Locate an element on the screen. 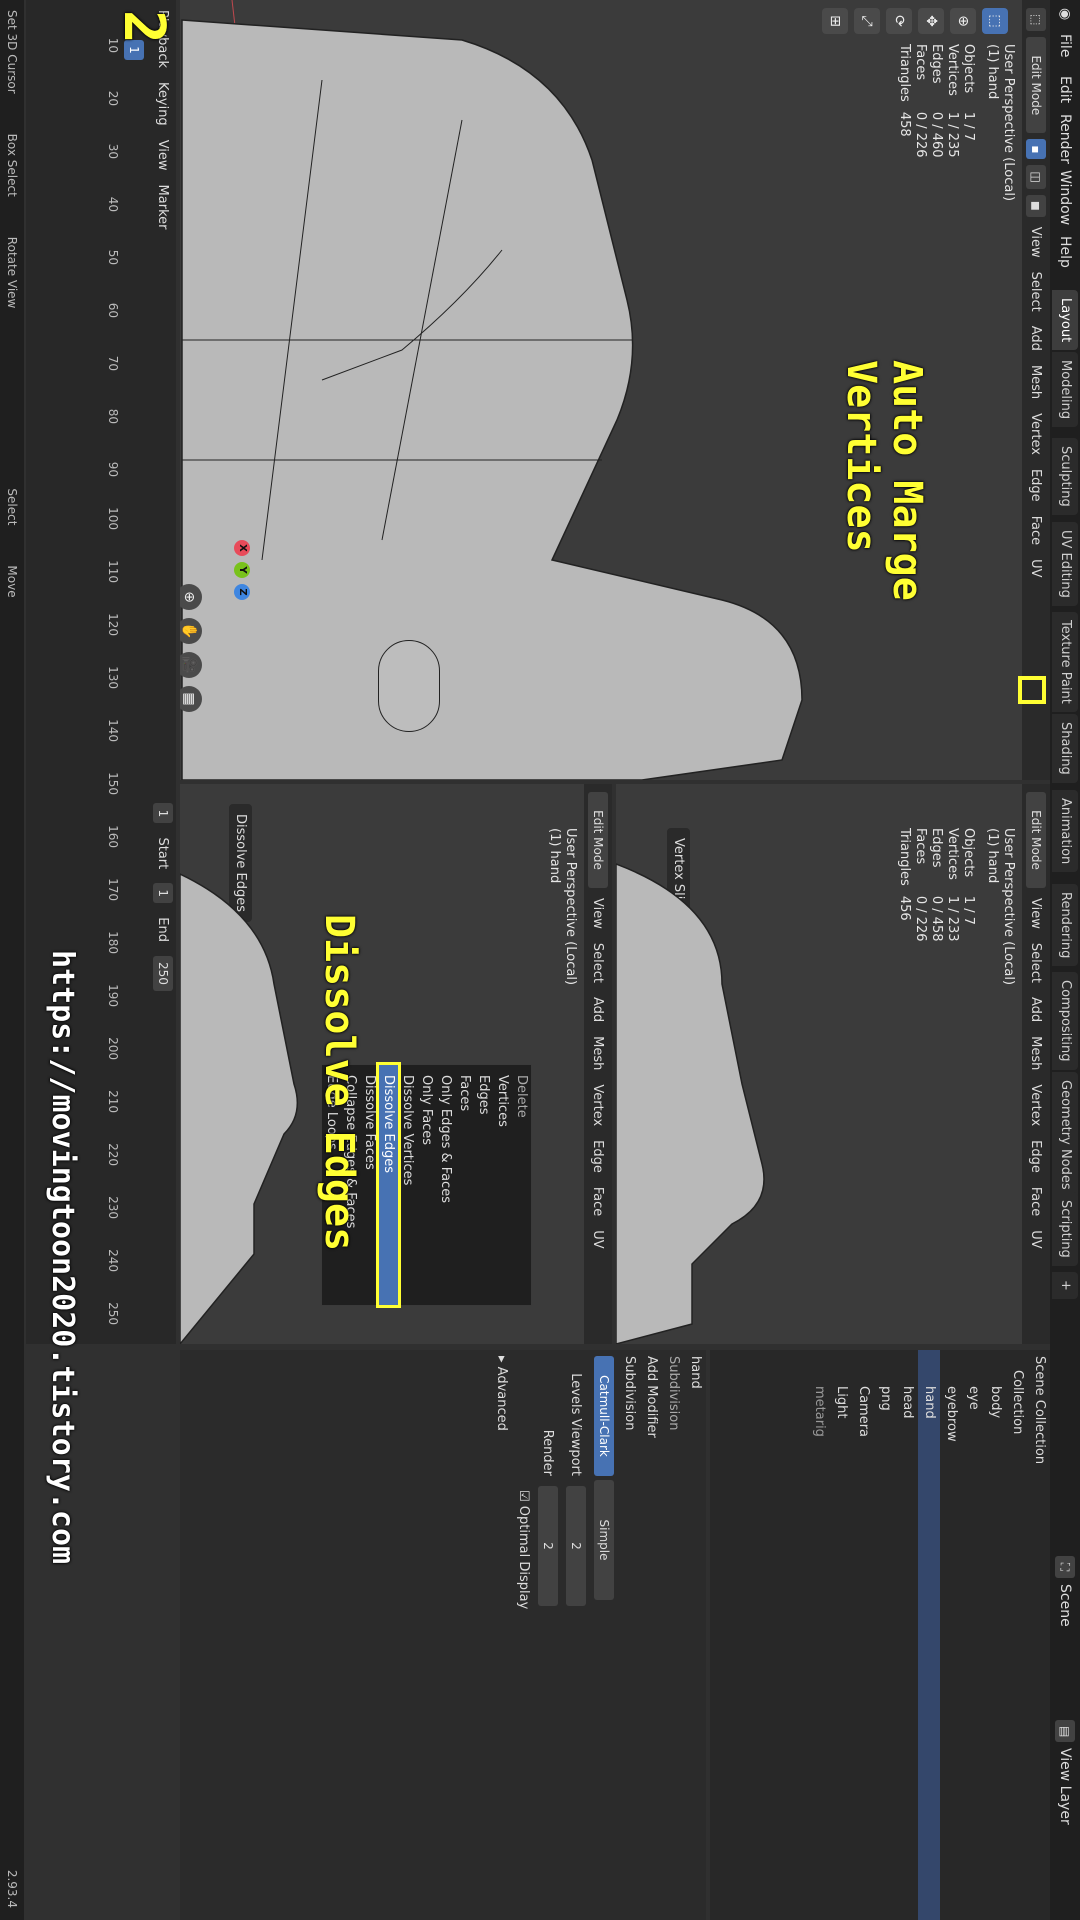 The width and height of the screenshot is (1080, 1920). scene-selector: Scene is located at coordinates (1065, 1605).